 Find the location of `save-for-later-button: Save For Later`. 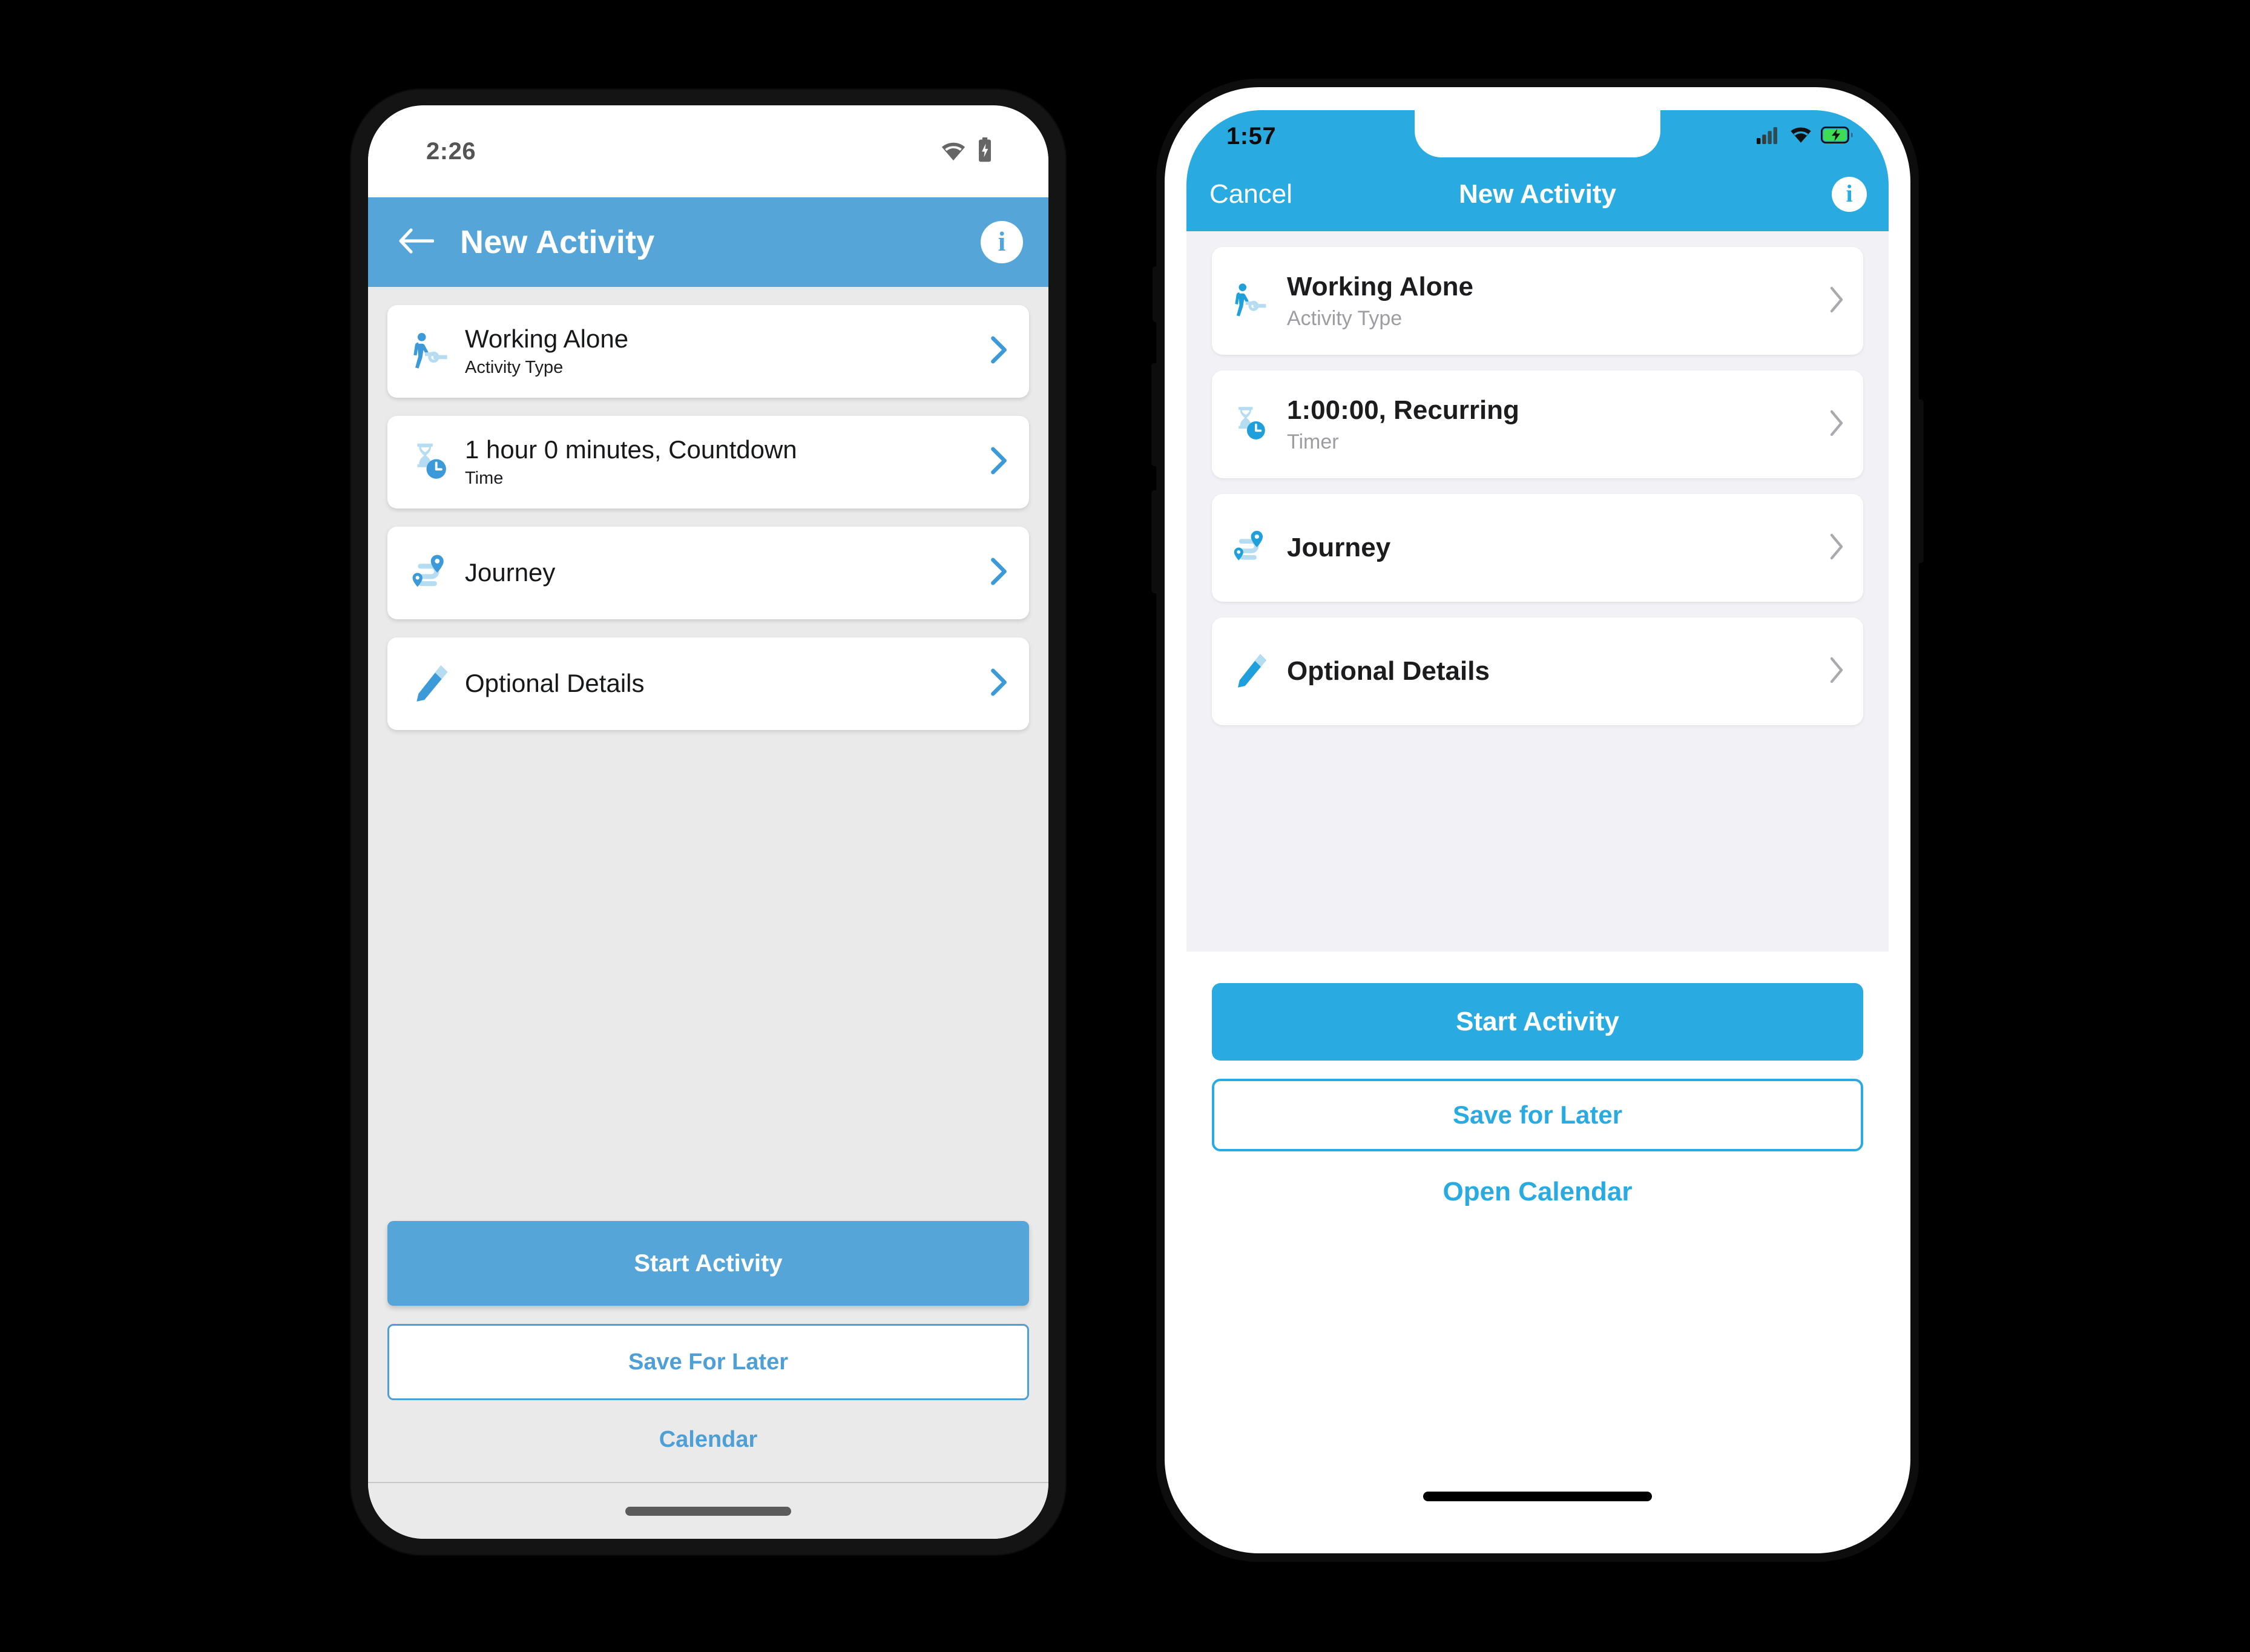

save-for-later-button: Save For Later is located at coordinates (708, 1362).